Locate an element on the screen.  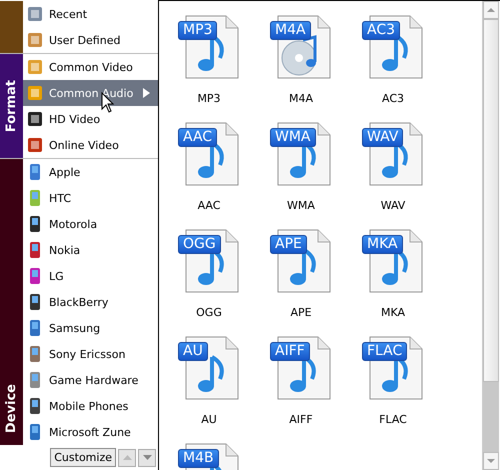
section-label: Device is located at coordinates (11, 408).